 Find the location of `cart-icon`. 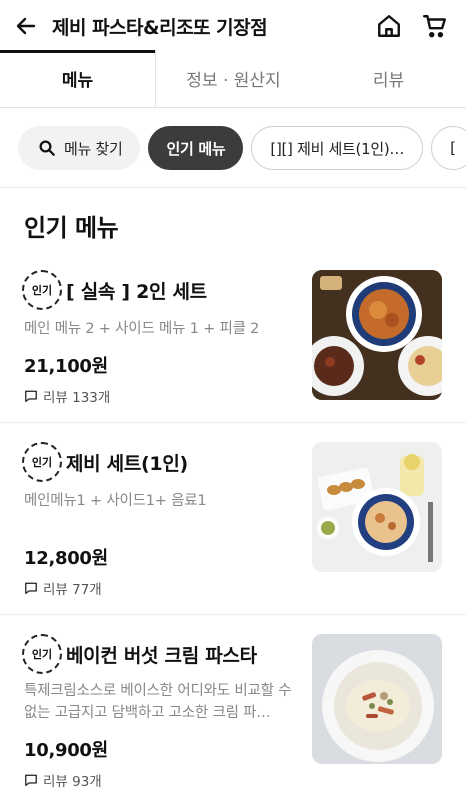

cart-icon is located at coordinates (434, 26).